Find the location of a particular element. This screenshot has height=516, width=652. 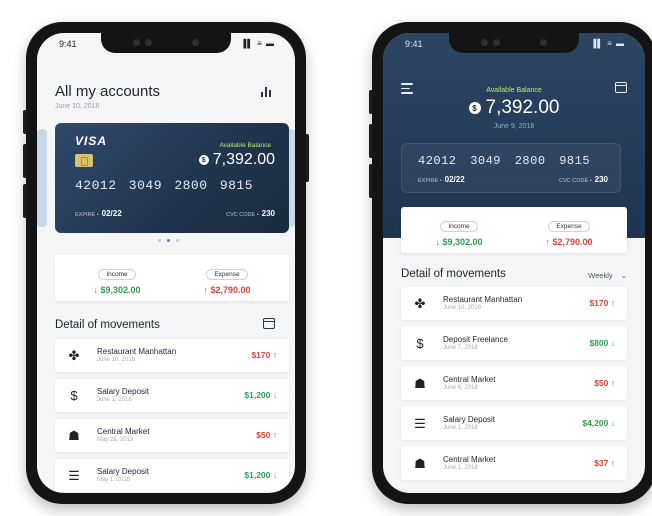

page-dot-active is located at coordinates (168, 240).